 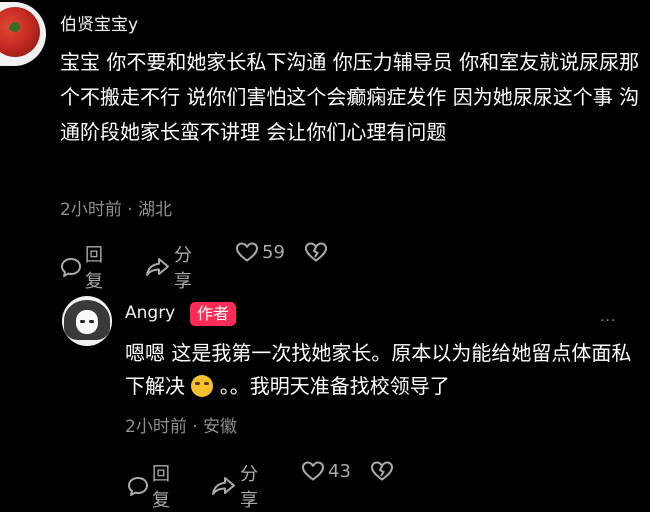 I want to click on comment-location: 湖北, so click(x=155, y=210).